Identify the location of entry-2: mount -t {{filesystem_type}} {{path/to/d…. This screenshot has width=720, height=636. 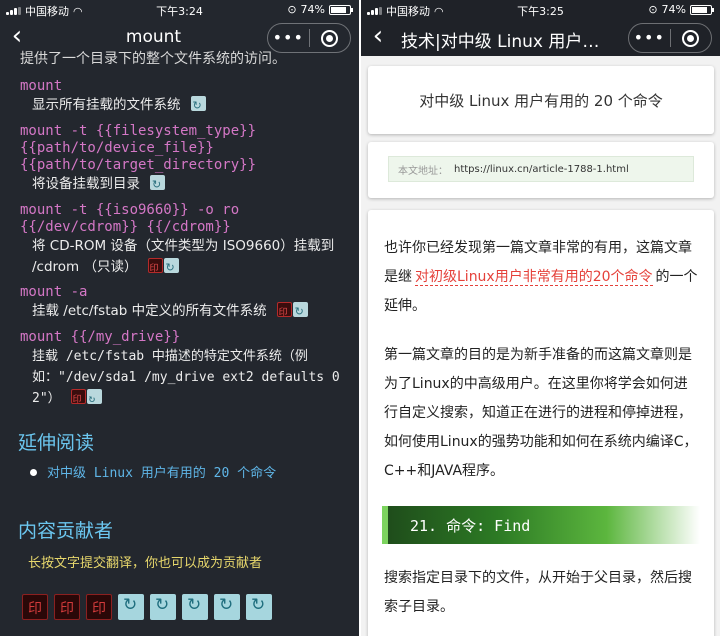
(188, 159).